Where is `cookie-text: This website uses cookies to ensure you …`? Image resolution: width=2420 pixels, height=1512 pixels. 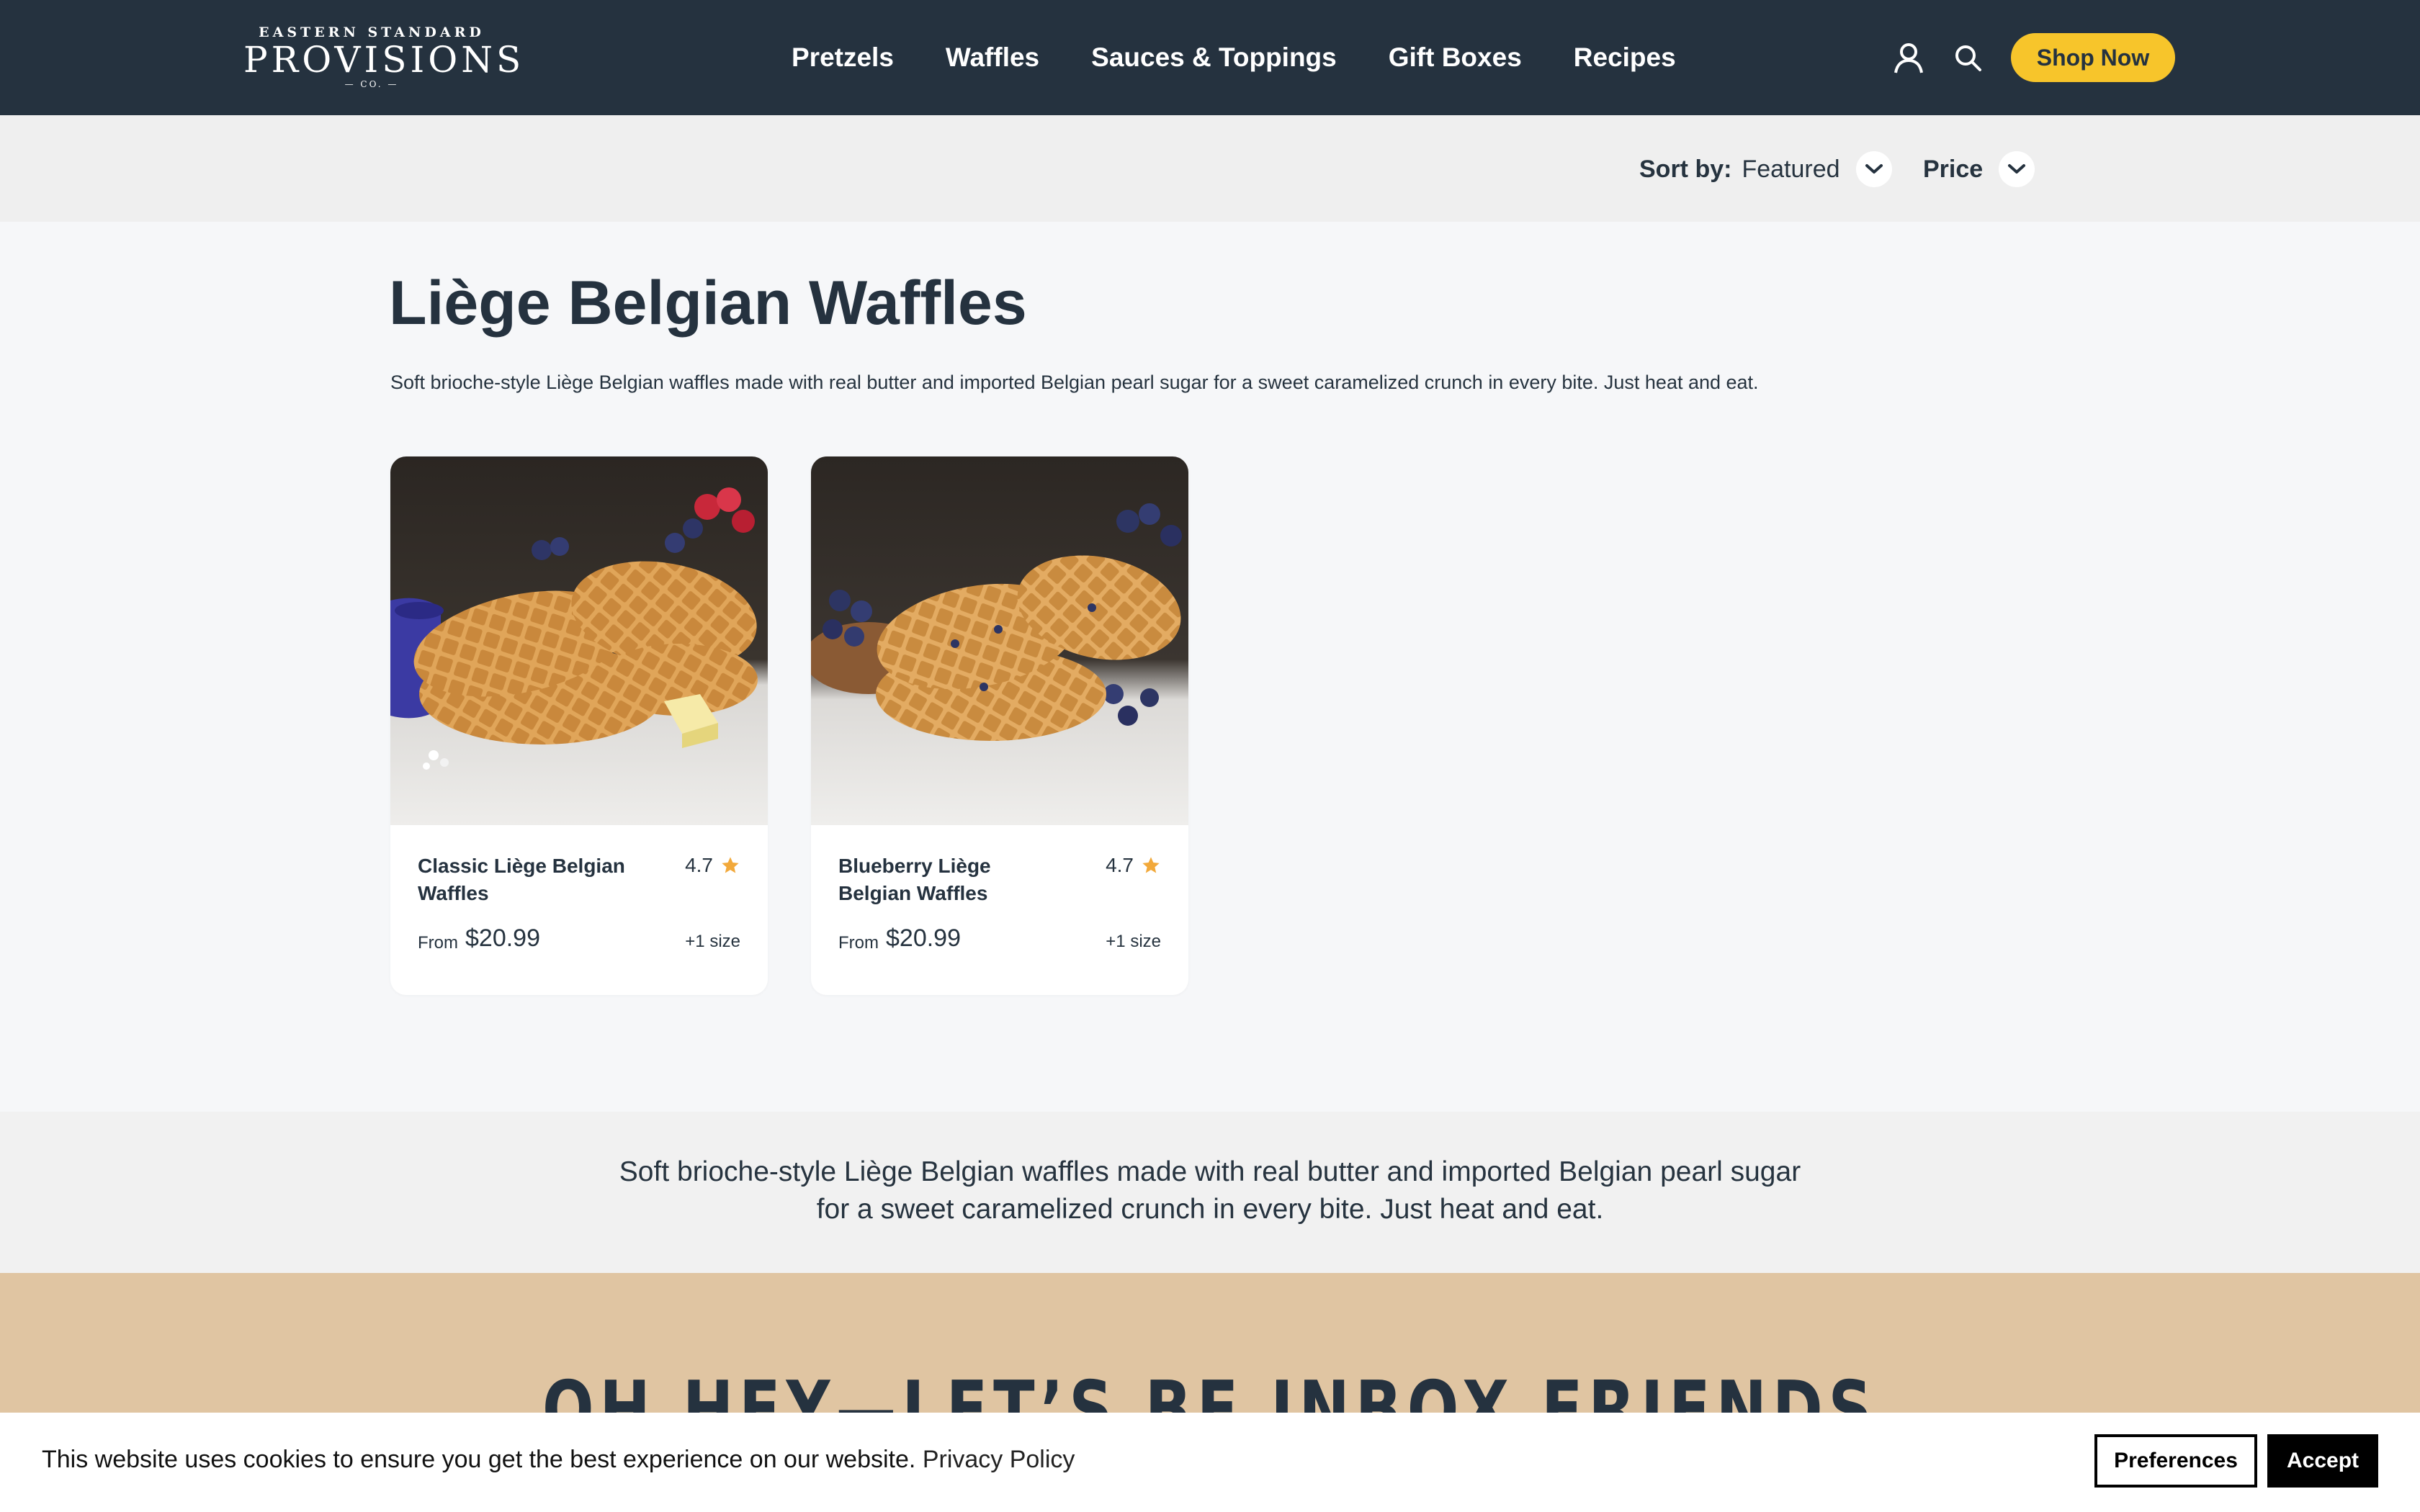 cookie-text: This website uses cookies to ensure you … is located at coordinates (479, 1459).